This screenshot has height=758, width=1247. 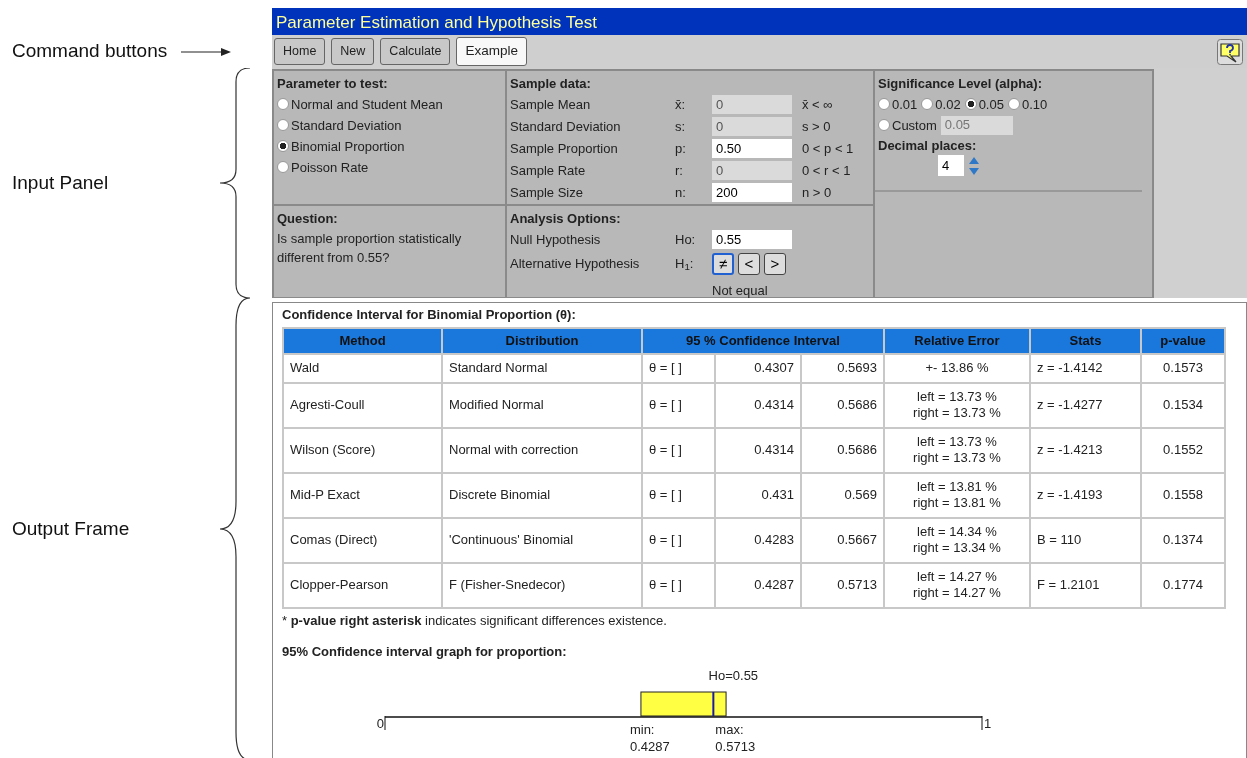 I want to click on arrow, so click(x=206, y=51).